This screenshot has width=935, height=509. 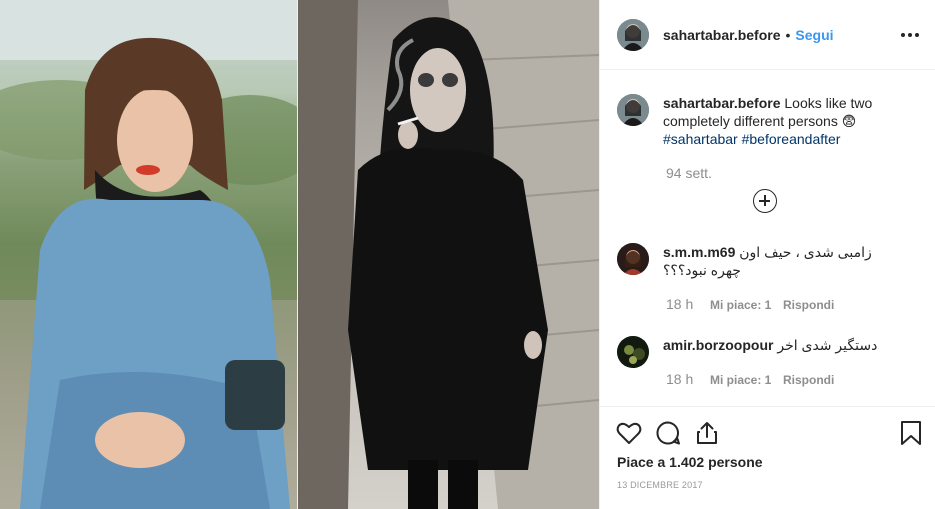 What do you see at coordinates (660, 485) in the screenshot?
I see `post-date: 13 DICEMBRE 2017` at bounding box center [660, 485].